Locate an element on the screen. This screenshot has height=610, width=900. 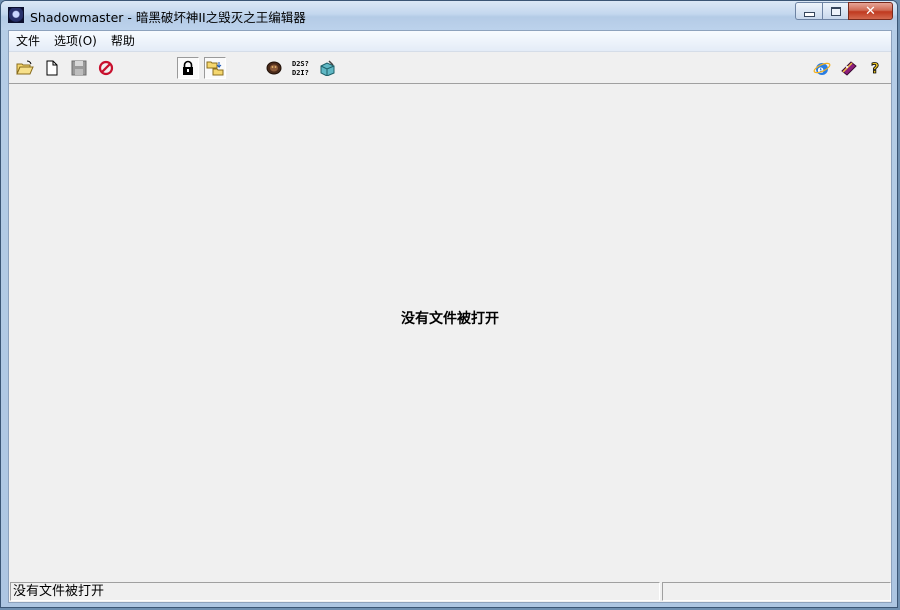
question-help-button: ? is located at coordinates (876, 68).